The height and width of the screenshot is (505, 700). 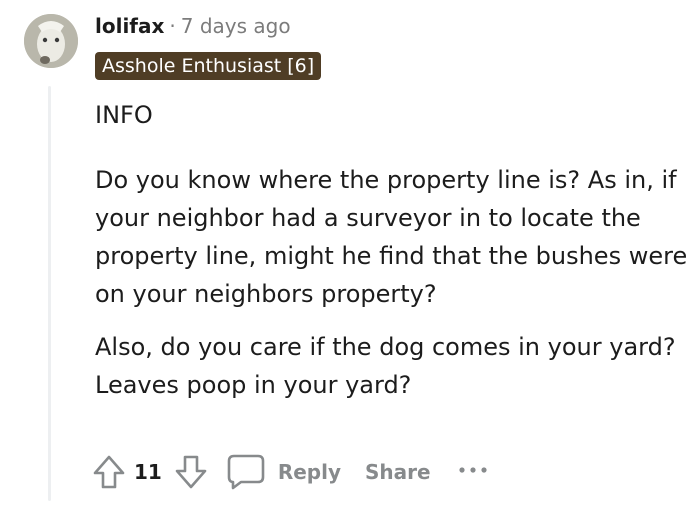 I want to click on comment-button, so click(x=246, y=472).